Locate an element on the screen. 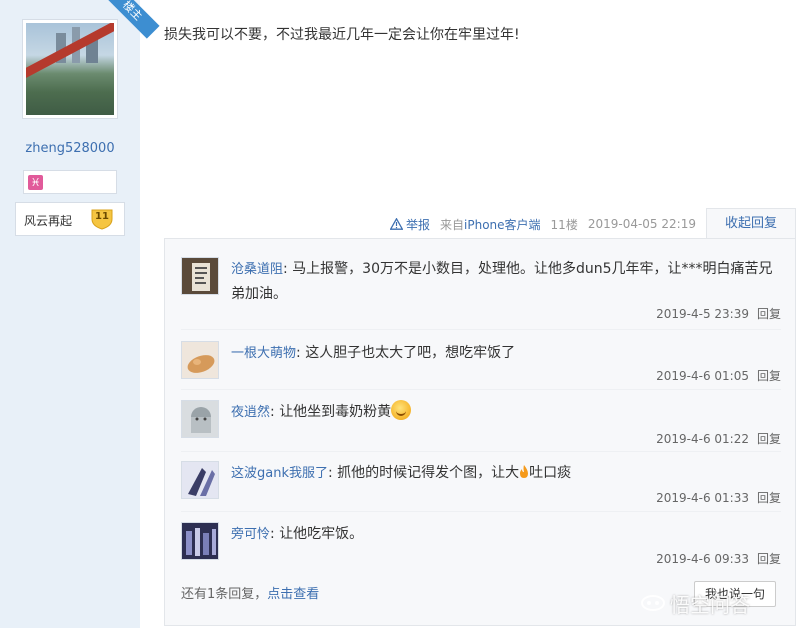 Image resolution: width=799 pixels, height=628 pixels. level-shield-icon: 11 is located at coordinates (102, 219).